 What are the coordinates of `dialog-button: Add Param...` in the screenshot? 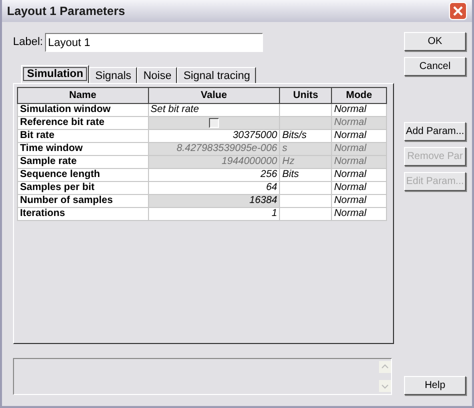 It's located at (435, 131).